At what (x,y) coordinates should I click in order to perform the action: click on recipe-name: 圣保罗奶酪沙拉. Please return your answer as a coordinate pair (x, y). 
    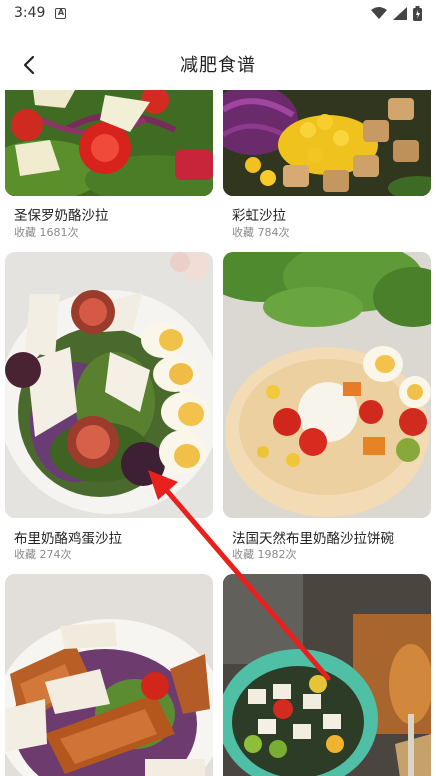
    Looking at the image, I should click on (61, 216).